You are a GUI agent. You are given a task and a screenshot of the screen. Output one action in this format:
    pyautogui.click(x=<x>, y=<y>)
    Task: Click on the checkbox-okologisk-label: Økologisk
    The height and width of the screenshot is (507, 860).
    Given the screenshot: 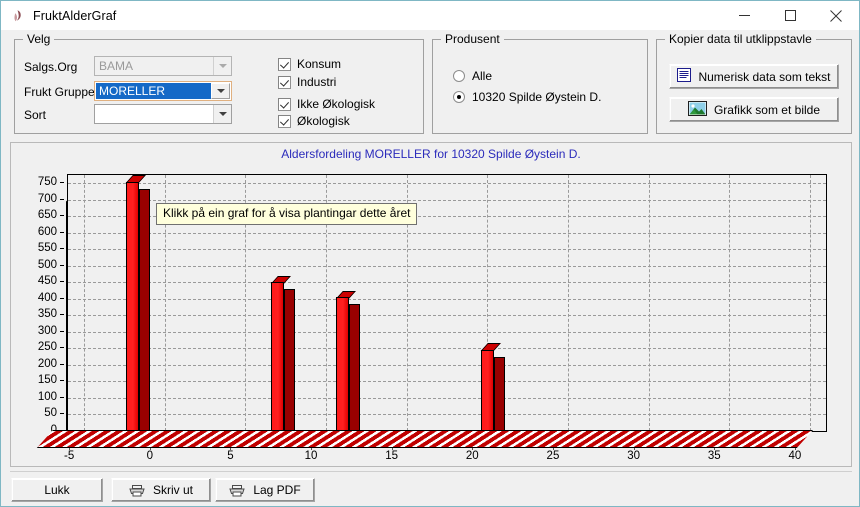 What is the action you would take?
    pyautogui.click(x=323, y=121)
    